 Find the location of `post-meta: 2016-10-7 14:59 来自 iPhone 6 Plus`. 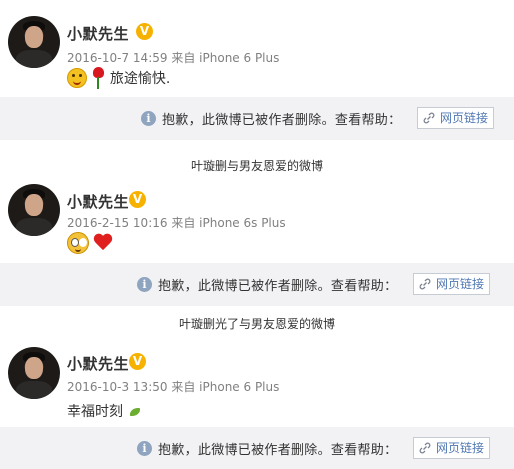

post-meta: 2016-10-7 14:59 来自 iPhone 6 Plus is located at coordinates (173, 57).